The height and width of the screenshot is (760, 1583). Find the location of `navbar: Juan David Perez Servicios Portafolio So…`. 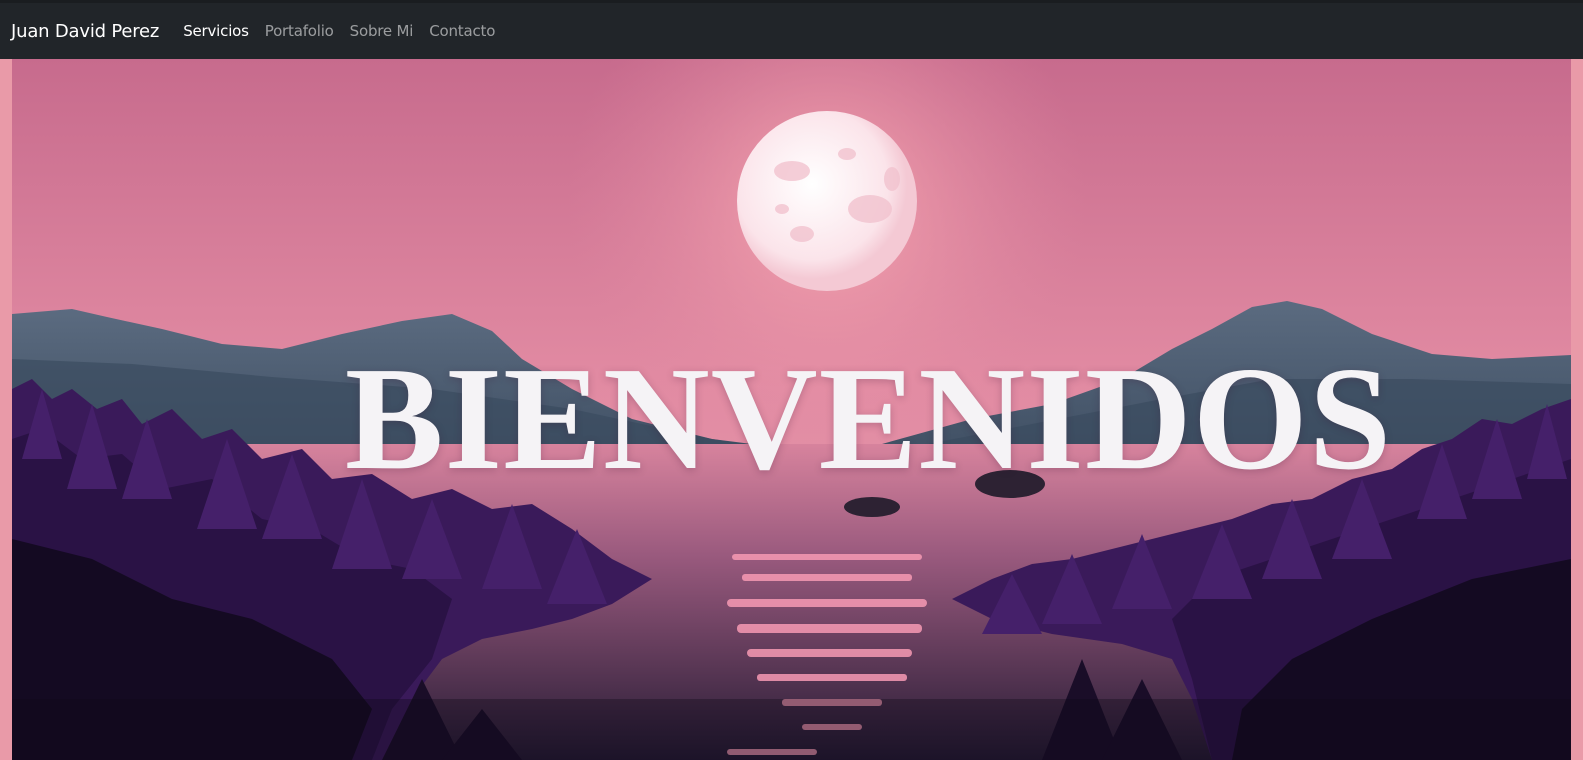

navbar: Juan David Perez Servicios Portafolio So… is located at coordinates (791, 29).